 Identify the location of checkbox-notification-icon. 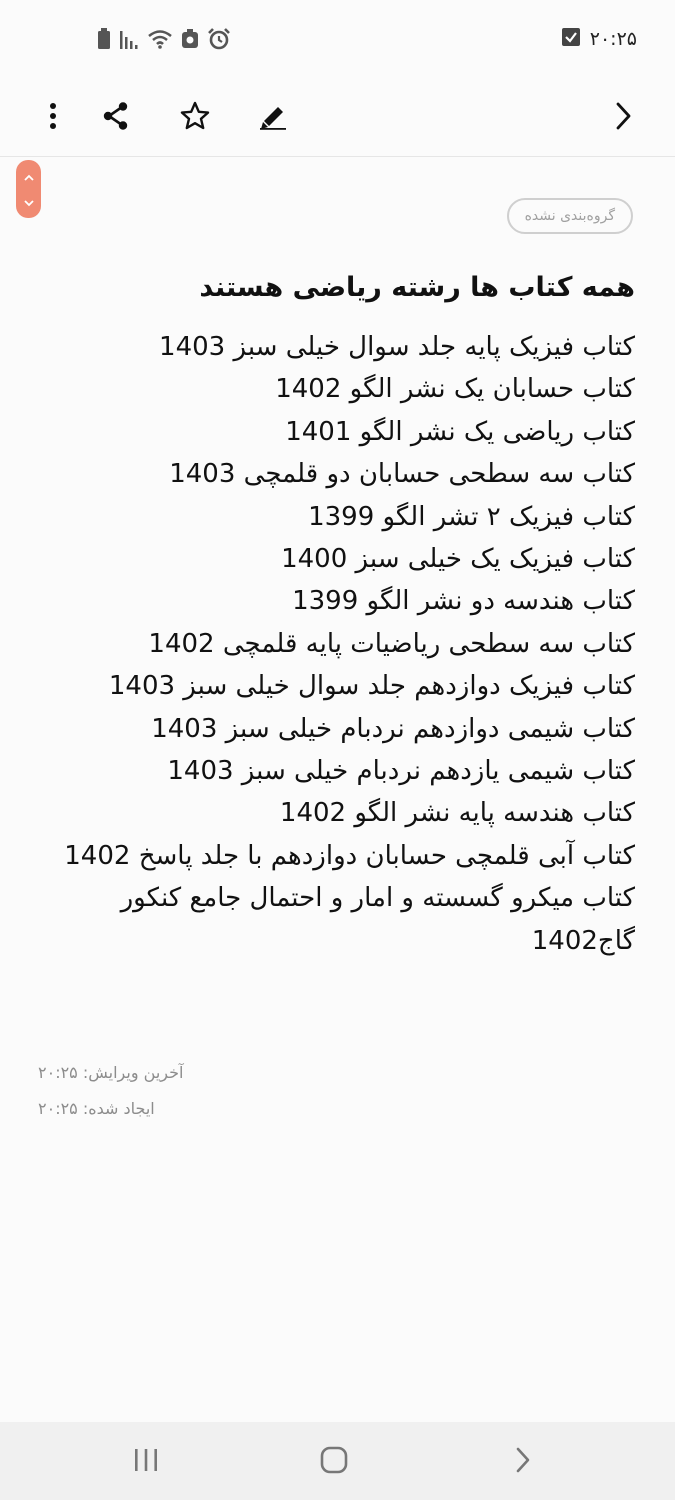
(570, 39).